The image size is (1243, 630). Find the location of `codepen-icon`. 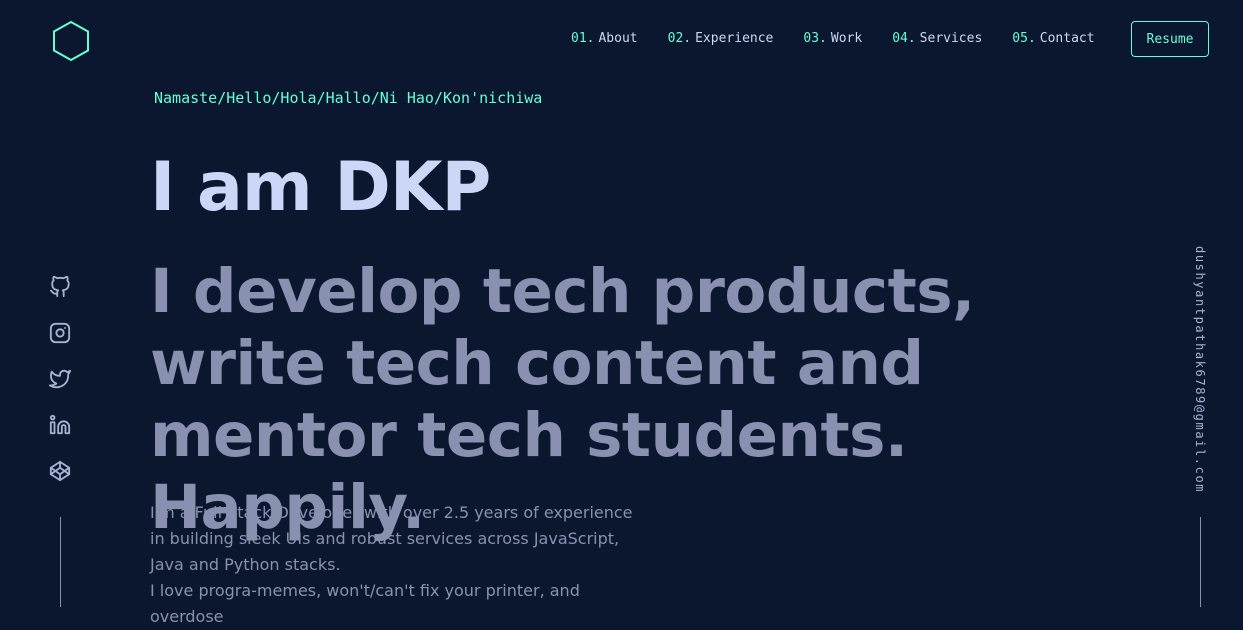

codepen-icon is located at coordinates (60, 471).